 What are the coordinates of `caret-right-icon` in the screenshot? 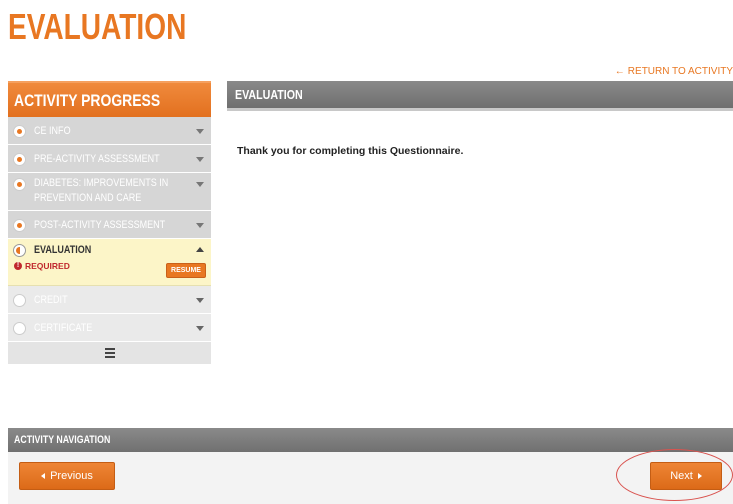 It's located at (699, 476).